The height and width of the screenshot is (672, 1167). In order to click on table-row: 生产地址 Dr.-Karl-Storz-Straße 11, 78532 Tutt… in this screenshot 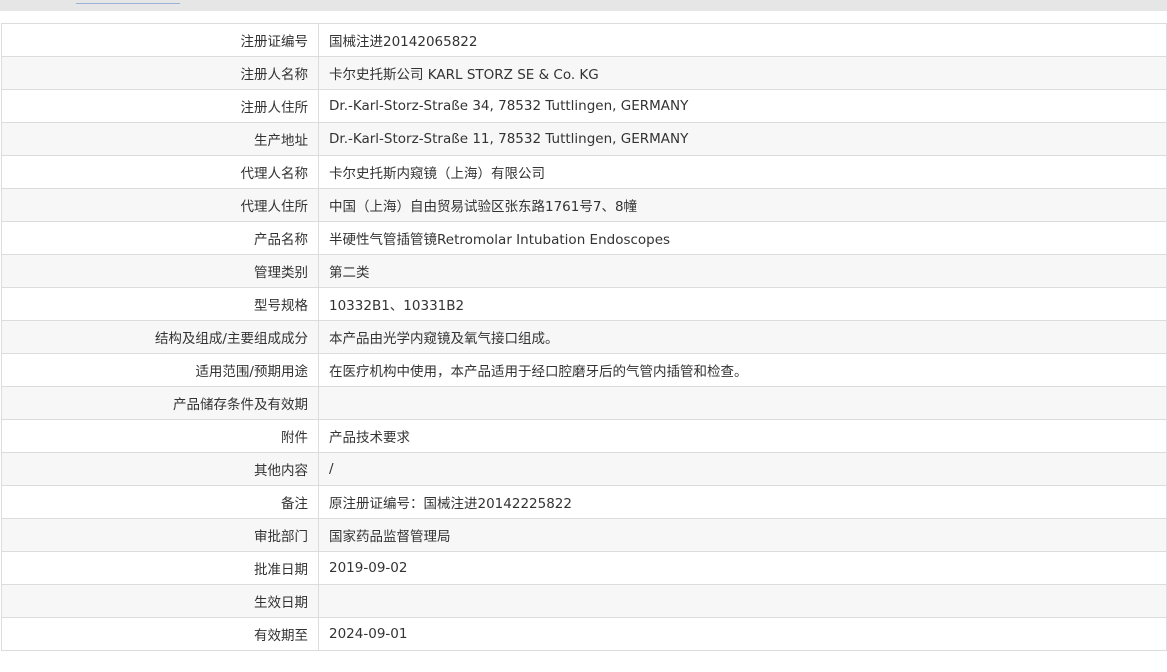, I will do `click(584, 139)`.